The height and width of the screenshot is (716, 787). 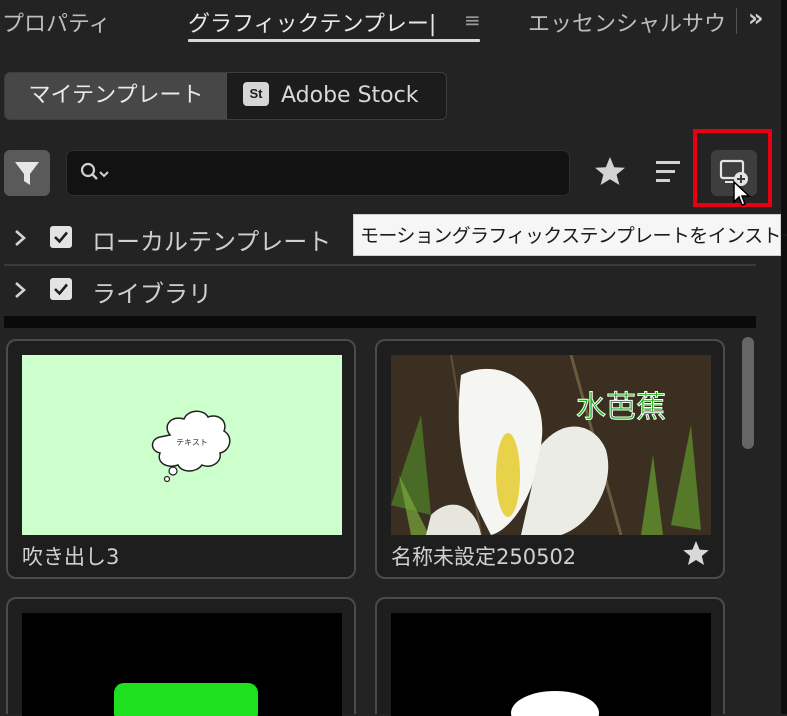 What do you see at coordinates (152, 294) in the screenshot?
I see `tree-label-libraries: ライブラリ` at bounding box center [152, 294].